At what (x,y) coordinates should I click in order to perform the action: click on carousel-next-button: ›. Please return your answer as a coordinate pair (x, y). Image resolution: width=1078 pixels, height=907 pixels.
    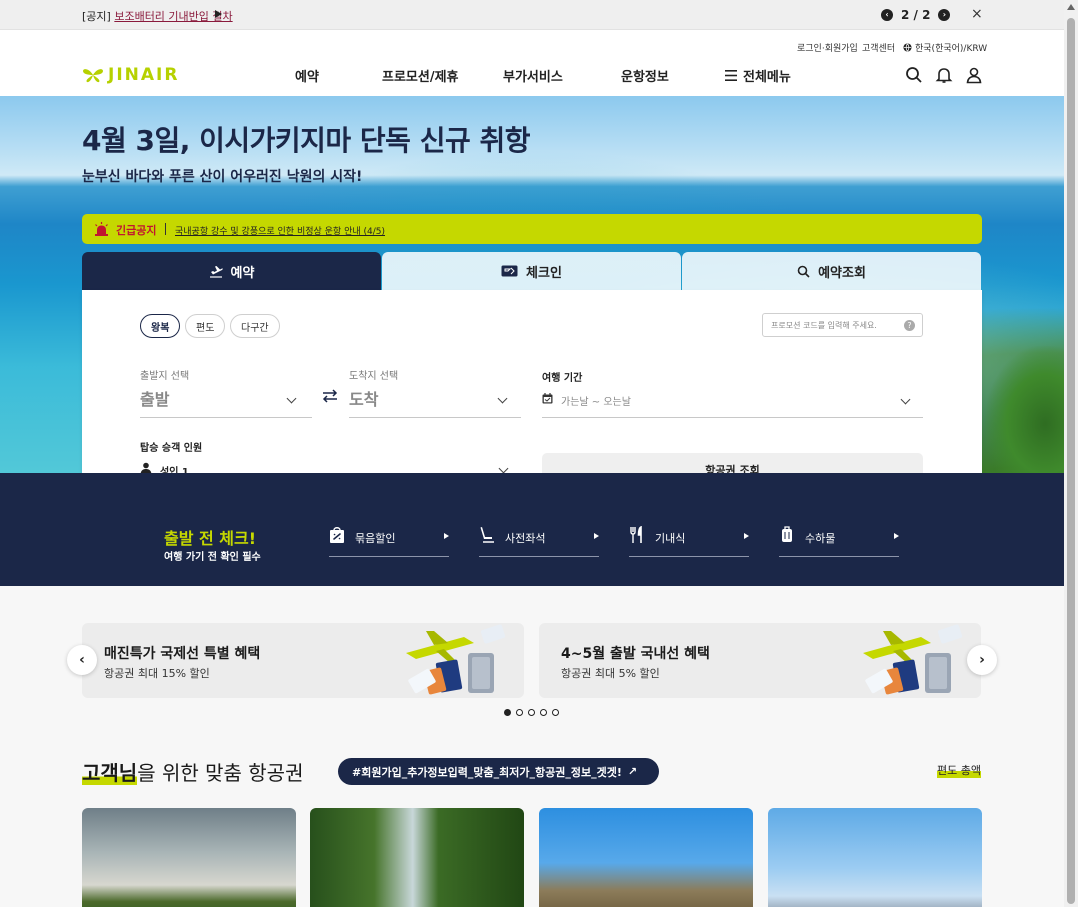
    Looking at the image, I should click on (982, 660).